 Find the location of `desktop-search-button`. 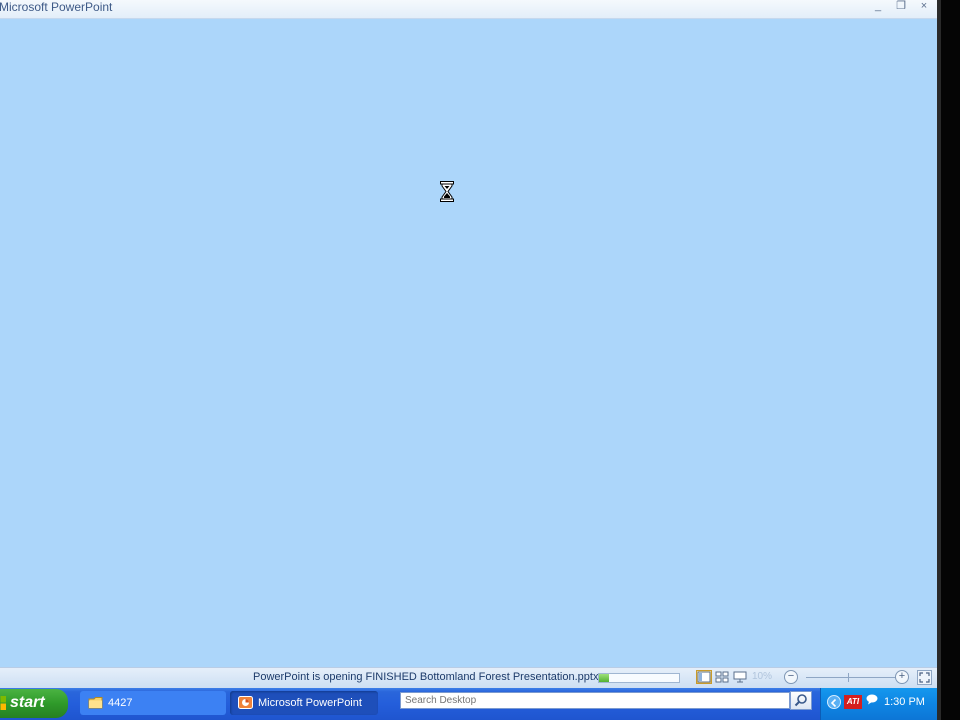

desktop-search-button is located at coordinates (801, 700).